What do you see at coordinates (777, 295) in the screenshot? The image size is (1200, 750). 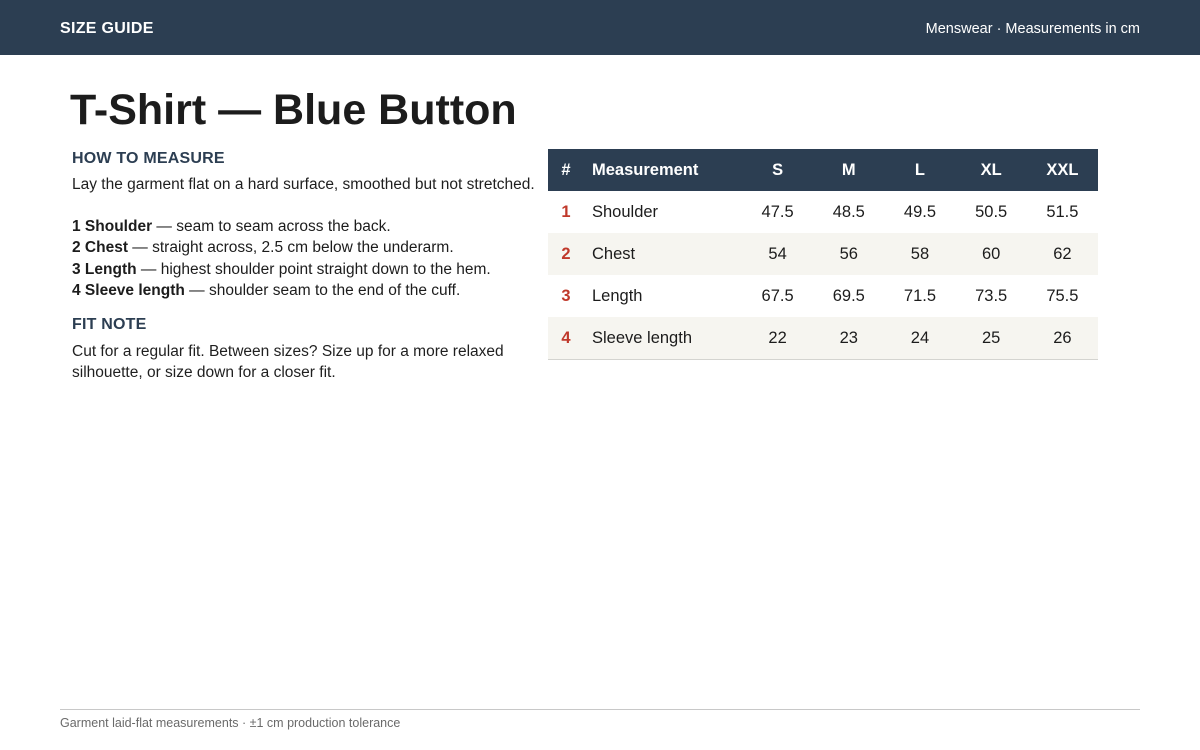 I see `size-value: 67.5` at bounding box center [777, 295].